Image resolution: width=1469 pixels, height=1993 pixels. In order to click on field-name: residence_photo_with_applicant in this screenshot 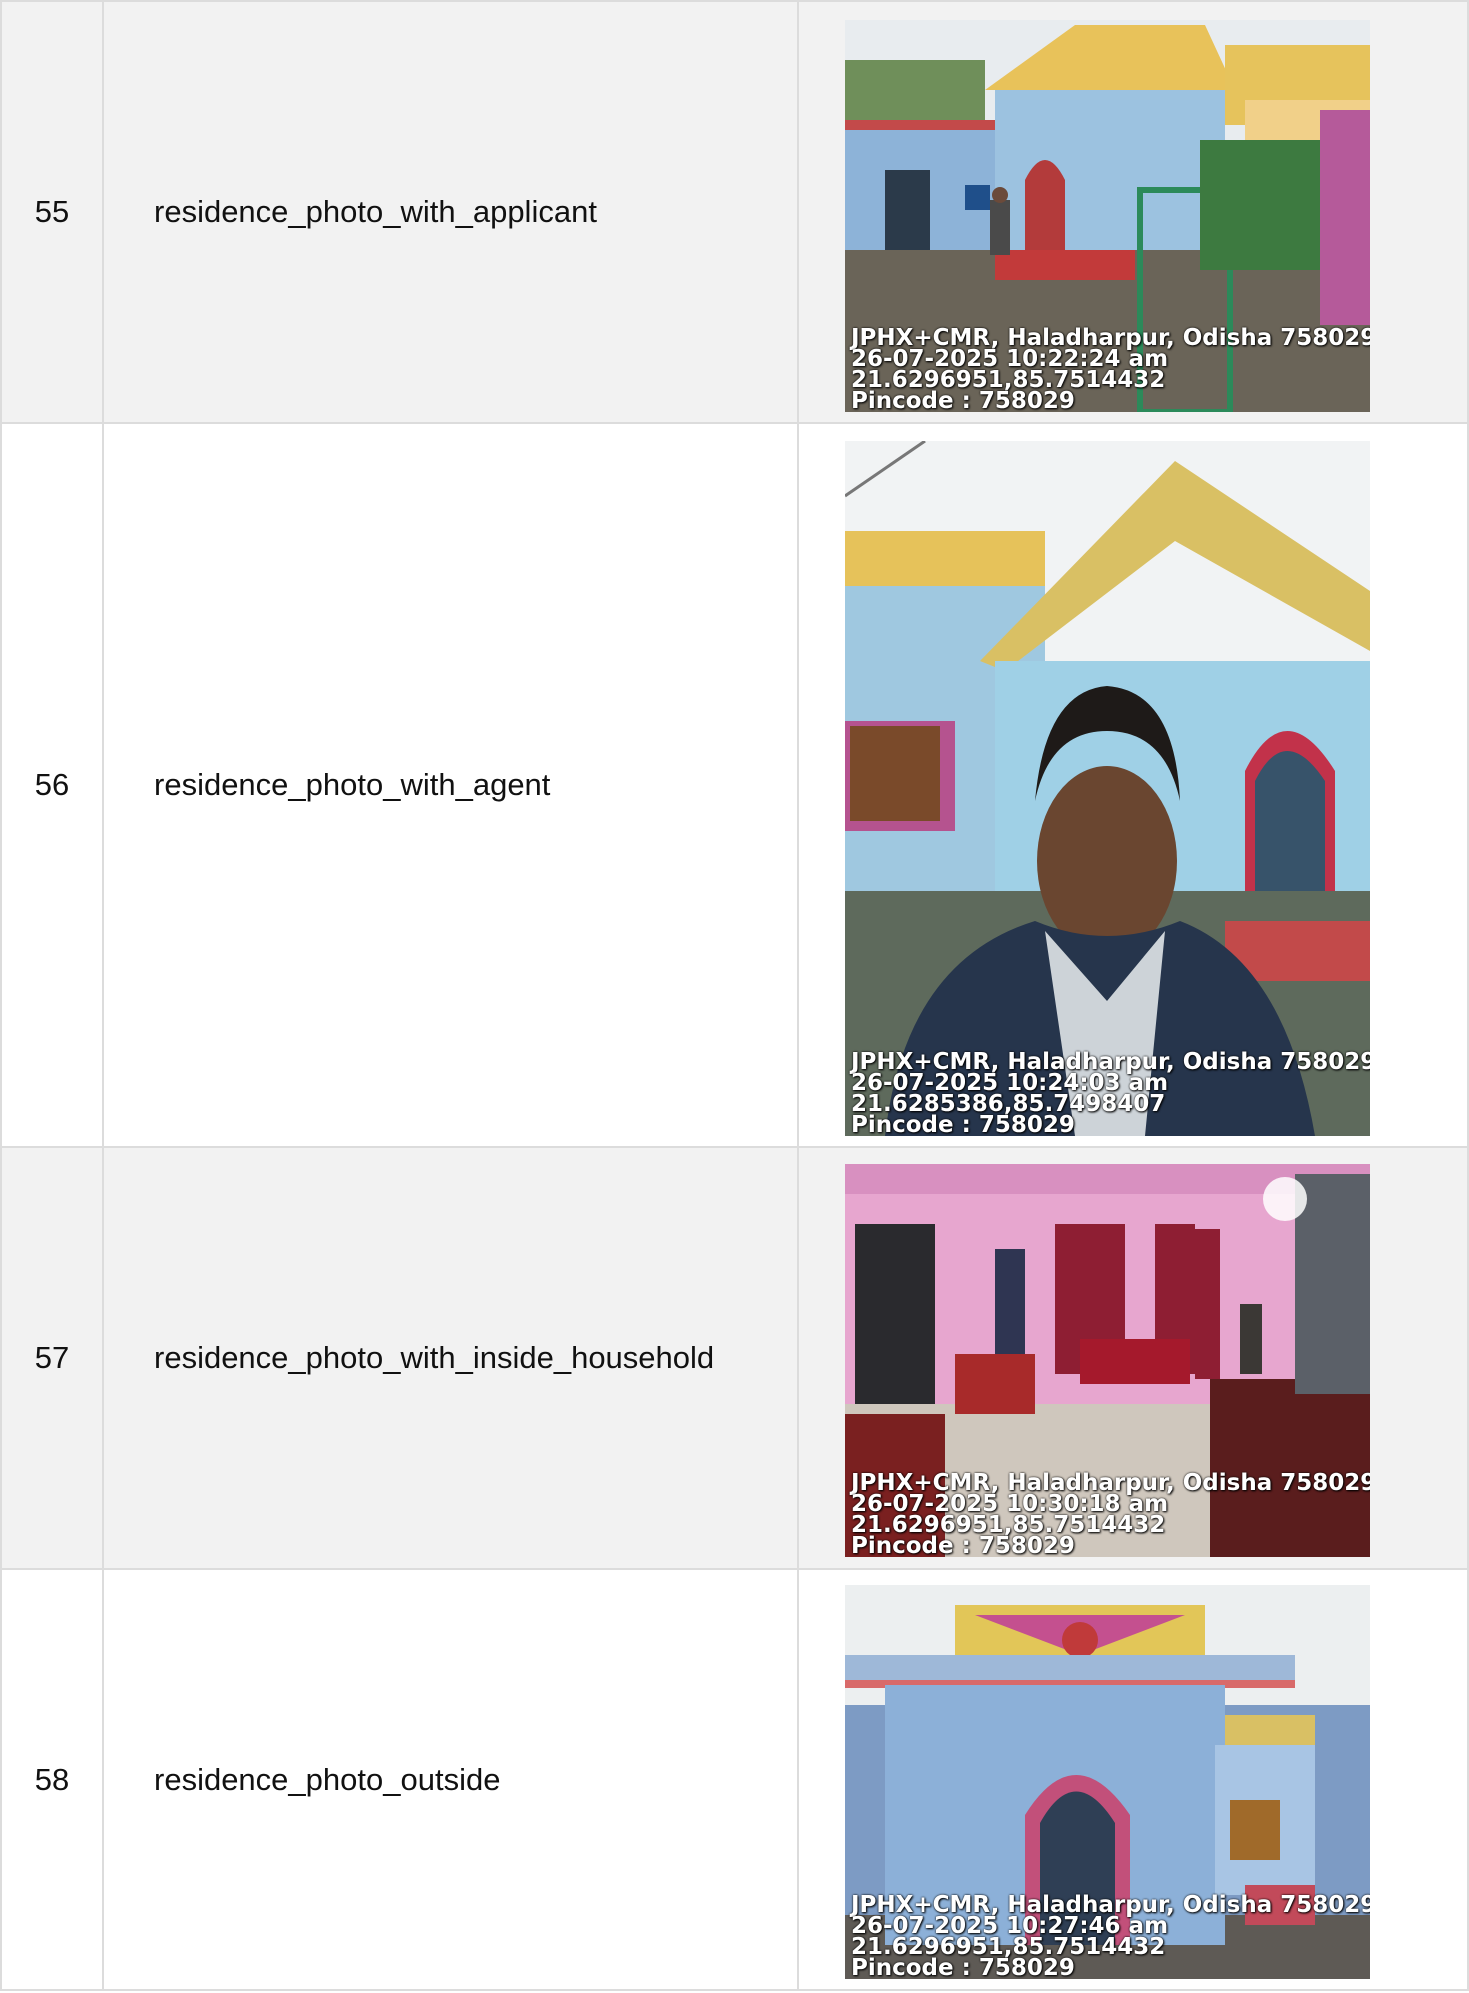, I will do `click(450, 212)`.